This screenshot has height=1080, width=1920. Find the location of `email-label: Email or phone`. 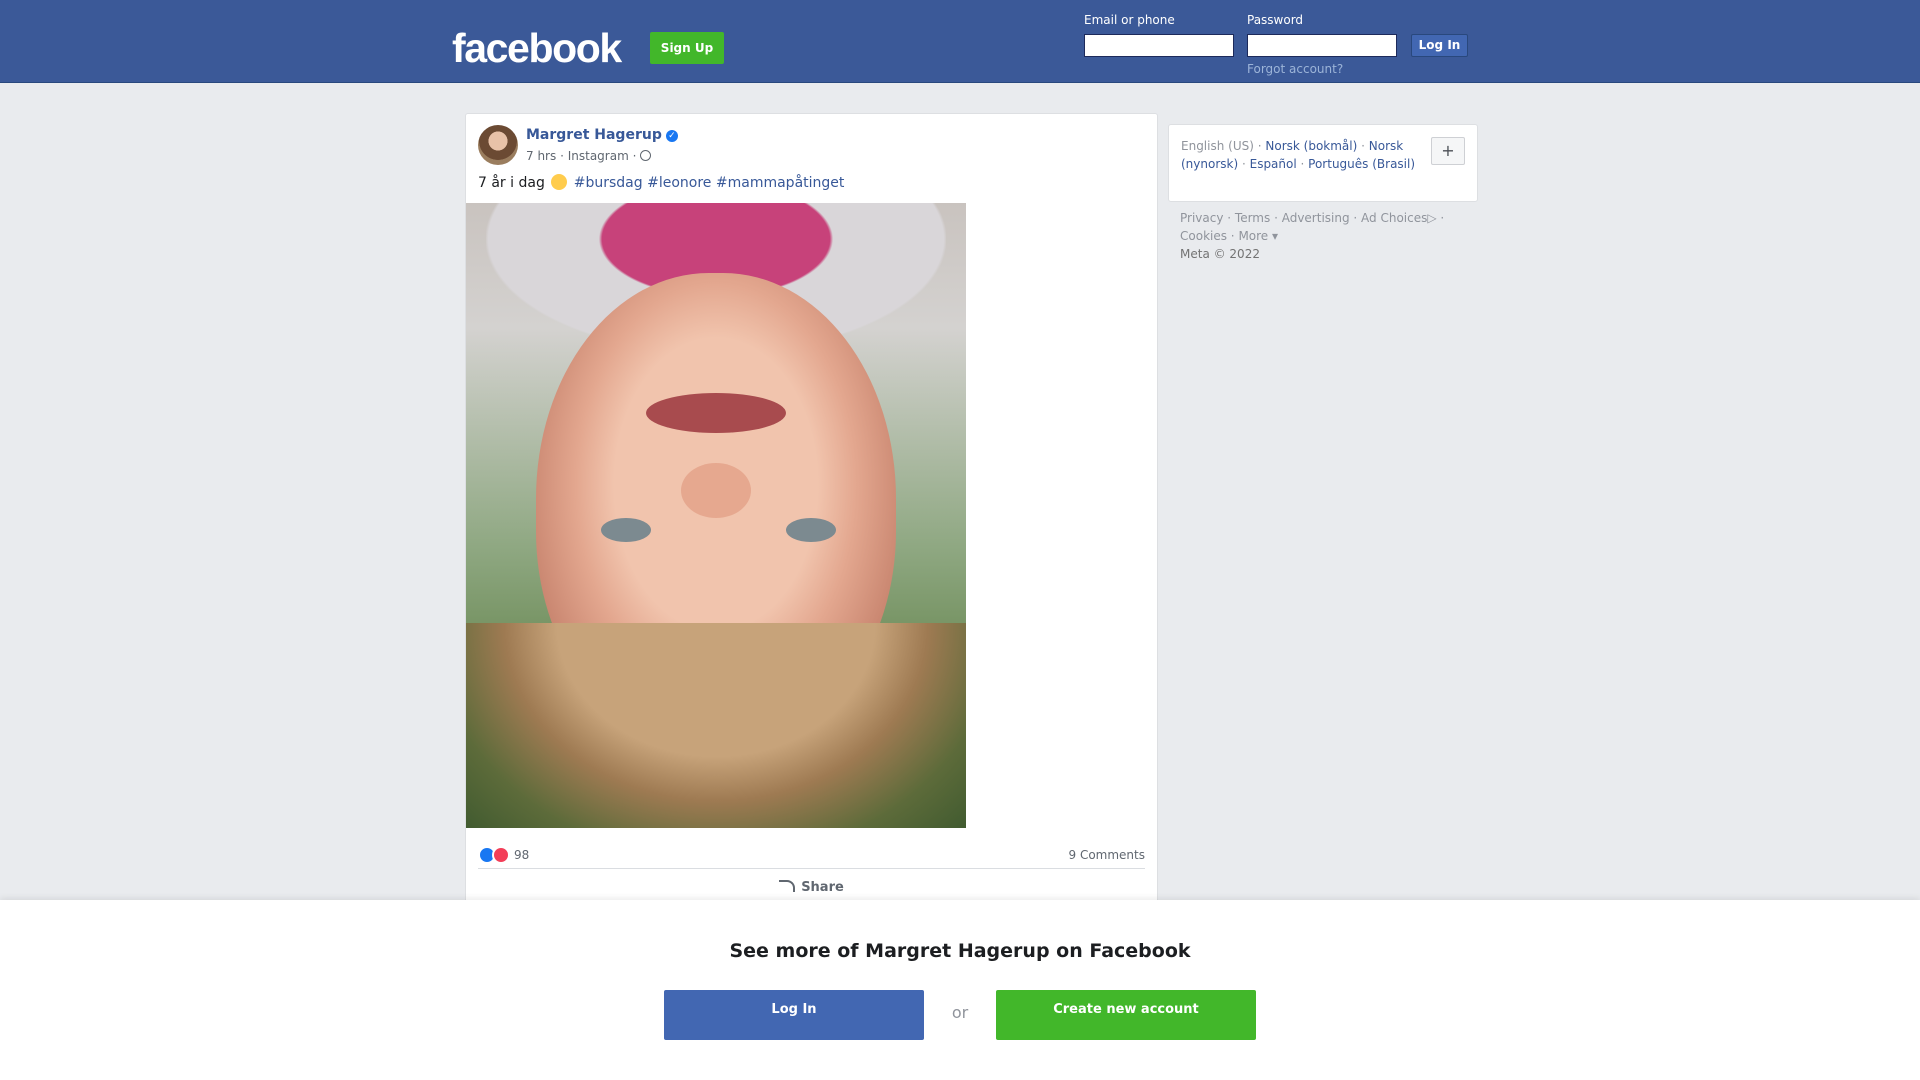

email-label: Email or phone is located at coordinates (1129, 20).